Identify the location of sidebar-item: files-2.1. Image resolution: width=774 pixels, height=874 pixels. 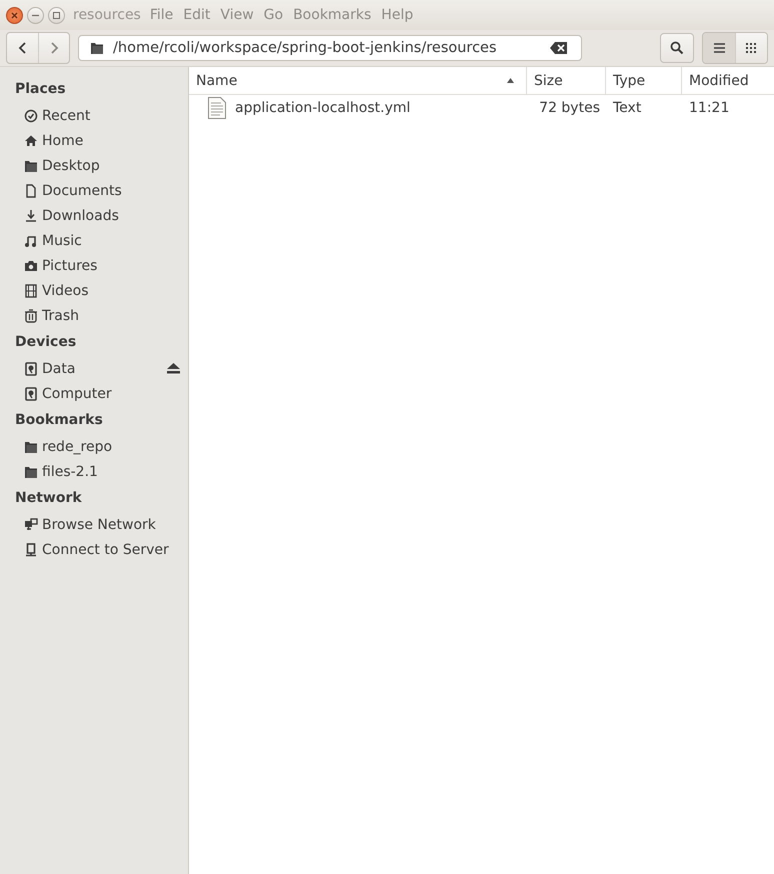
(94, 471).